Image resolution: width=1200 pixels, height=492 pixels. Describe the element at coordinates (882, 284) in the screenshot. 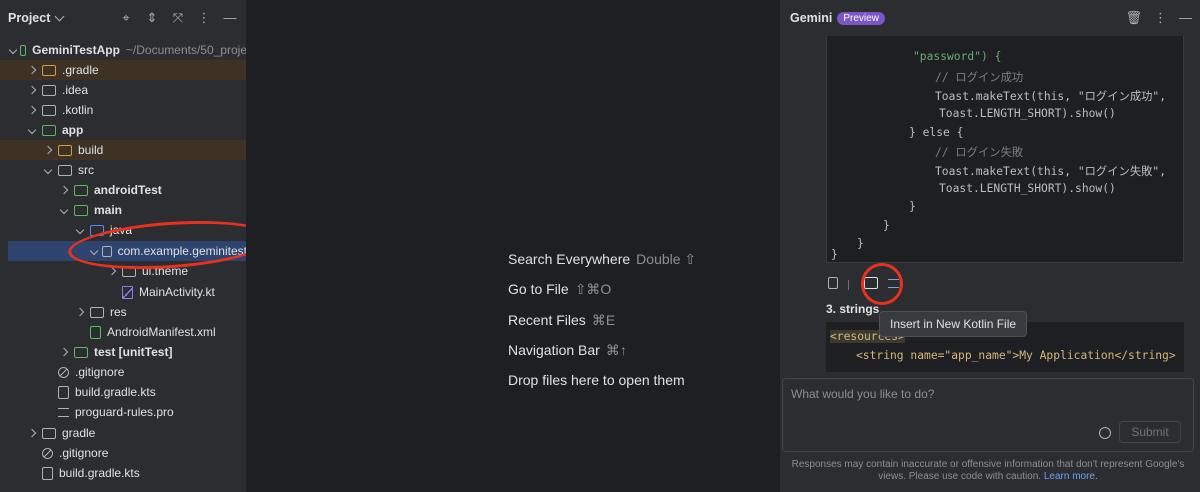

I see `annotation-ring` at that location.